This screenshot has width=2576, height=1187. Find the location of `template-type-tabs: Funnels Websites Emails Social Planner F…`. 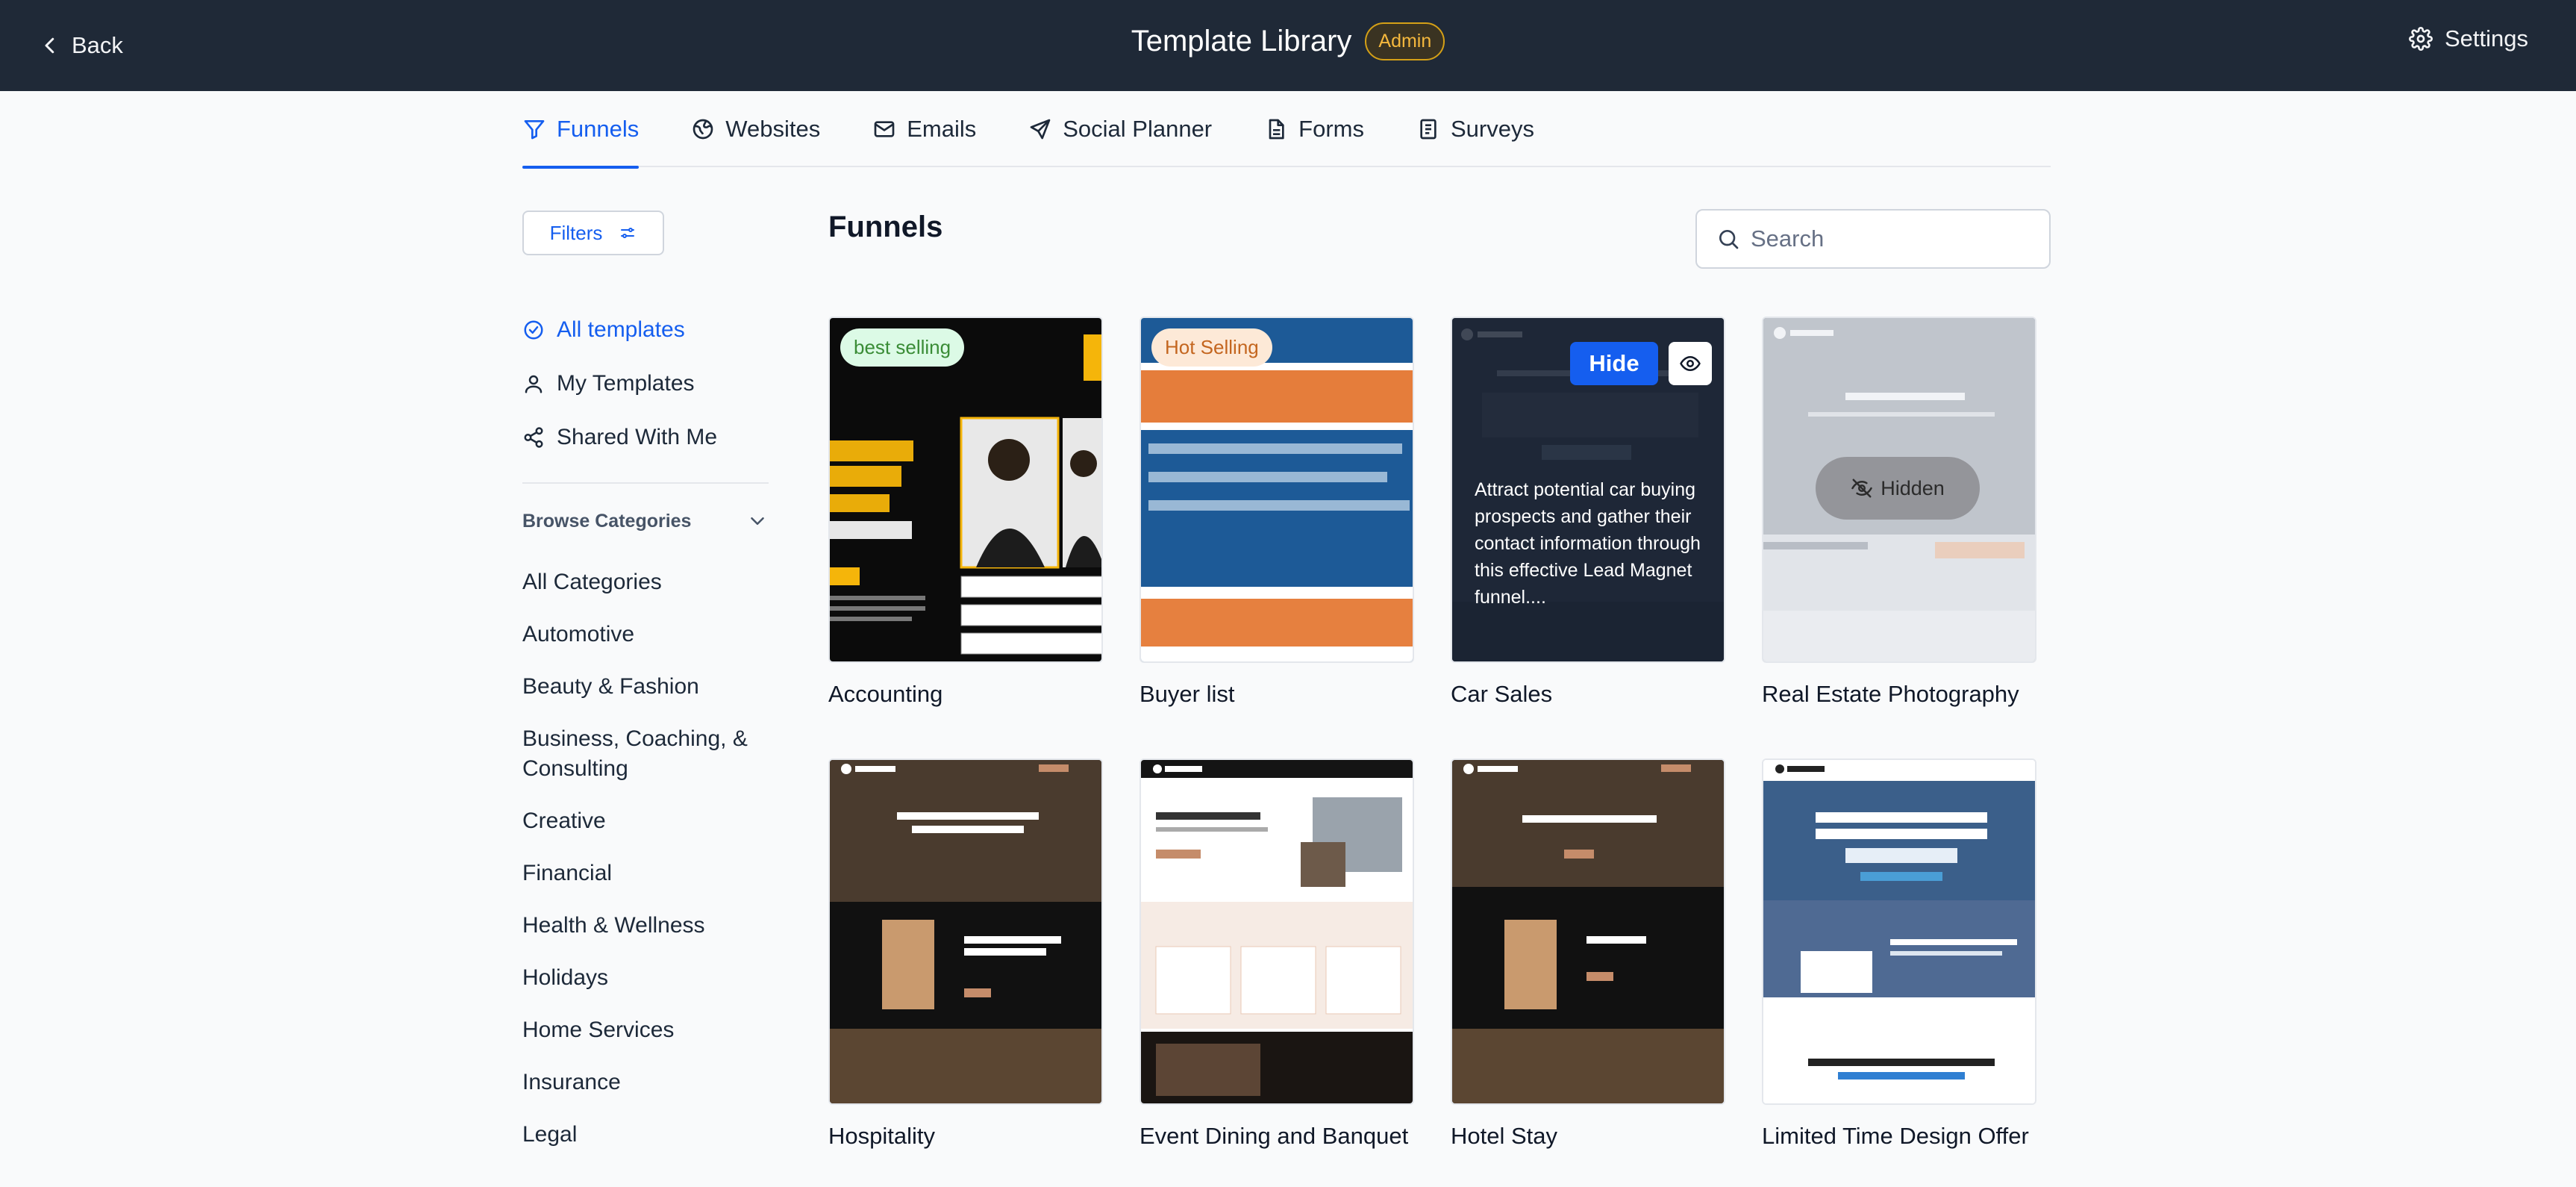

template-type-tabs: Funnels Websites Emails Social Planner F… is located at coordinates (1286, 130).